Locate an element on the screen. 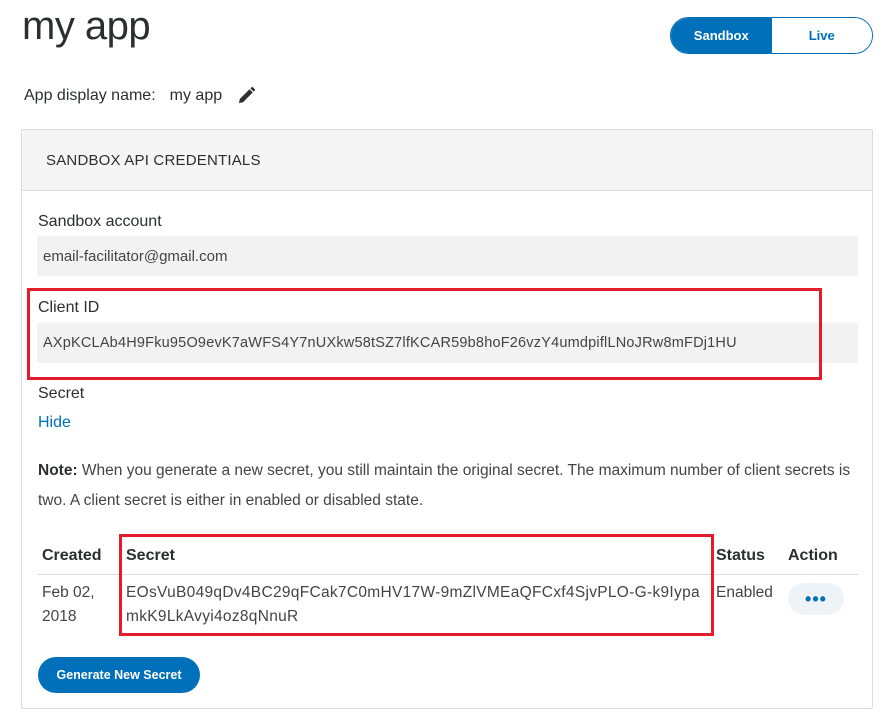 This screenshot has height=720, width=887. generate-new-secret-button: Generate New Secret is located at coordinates (119, 675).